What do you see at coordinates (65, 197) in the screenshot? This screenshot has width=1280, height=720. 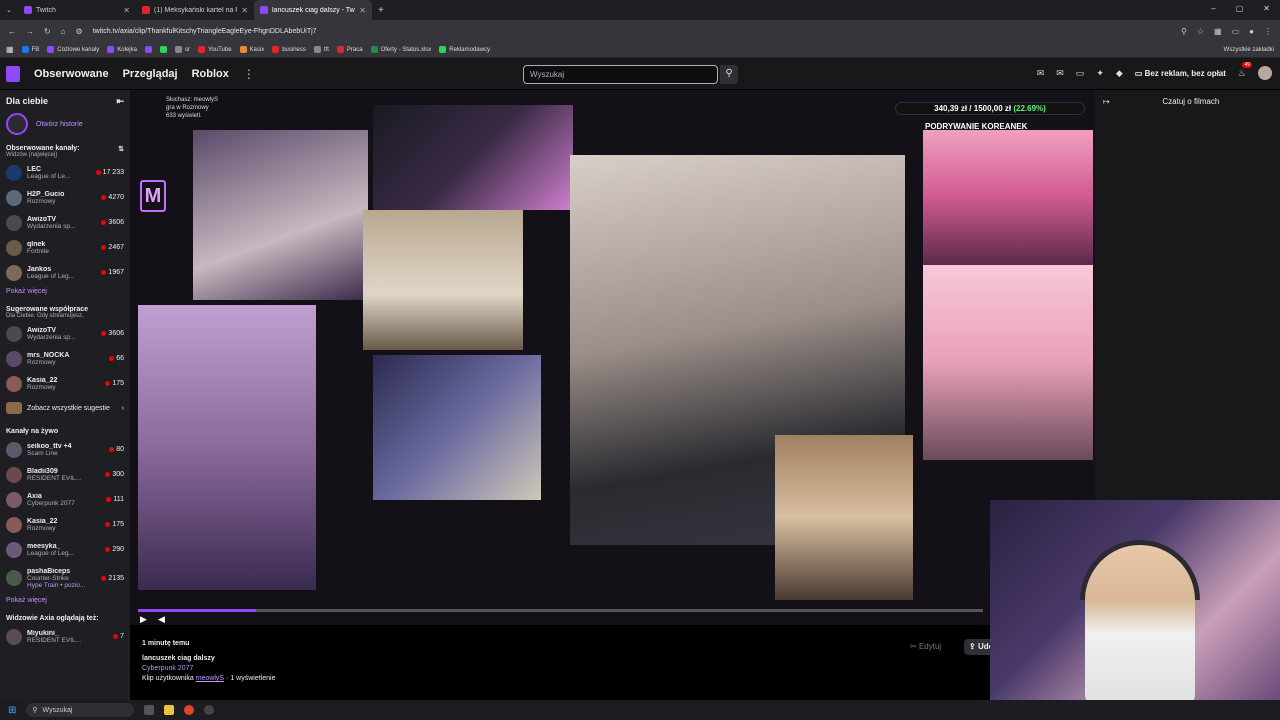 I see `sidebar-channel: H2P_Gucio Rozmowy 4270` at bounding box center [65, 197].